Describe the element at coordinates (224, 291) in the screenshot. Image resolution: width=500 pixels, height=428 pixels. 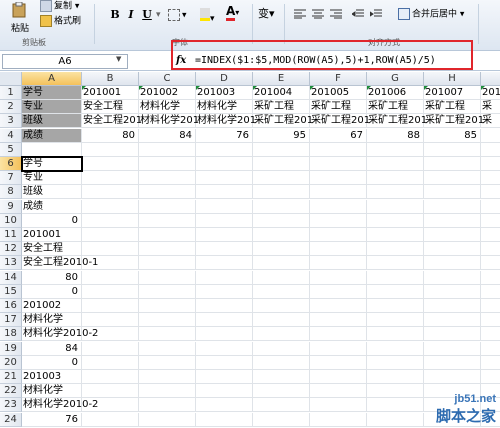
I see `cell-D15` at that location.